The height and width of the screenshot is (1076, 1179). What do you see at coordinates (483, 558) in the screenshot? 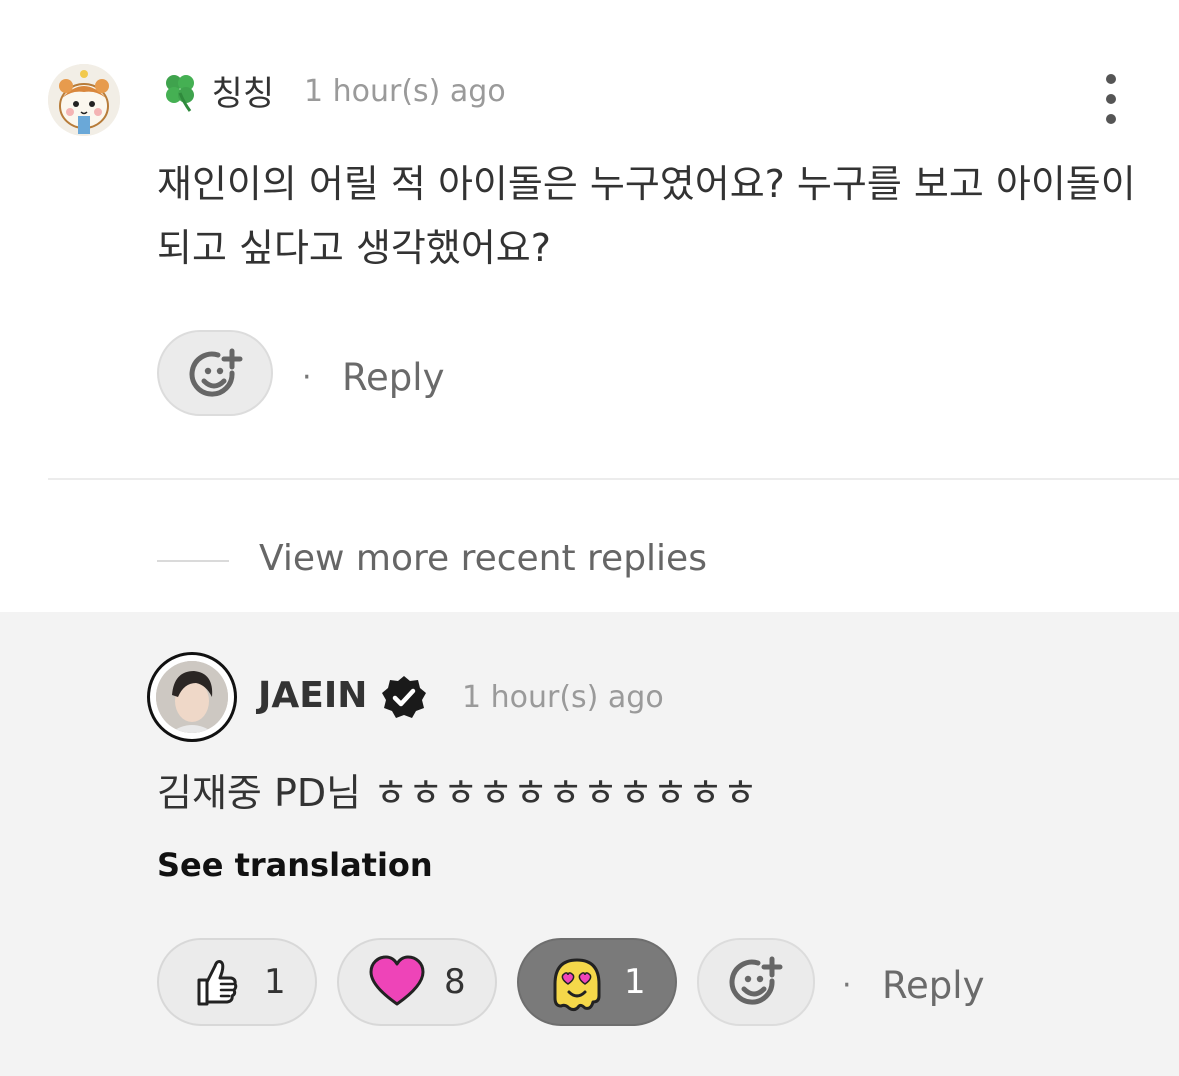
I see `view-more-replies-link: View more recent replies` at bounding box center [483, 558].